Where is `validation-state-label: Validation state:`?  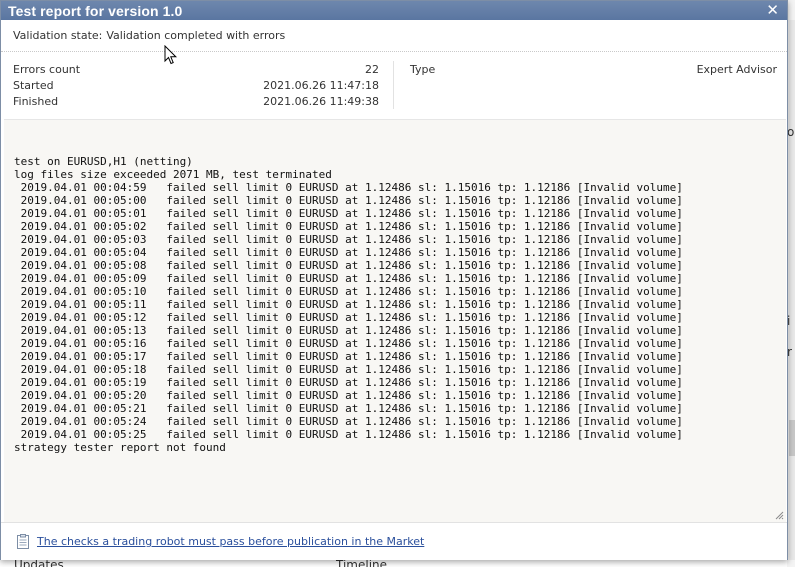
validation-state-label: Validation state: is located at coordinates (58, 35).